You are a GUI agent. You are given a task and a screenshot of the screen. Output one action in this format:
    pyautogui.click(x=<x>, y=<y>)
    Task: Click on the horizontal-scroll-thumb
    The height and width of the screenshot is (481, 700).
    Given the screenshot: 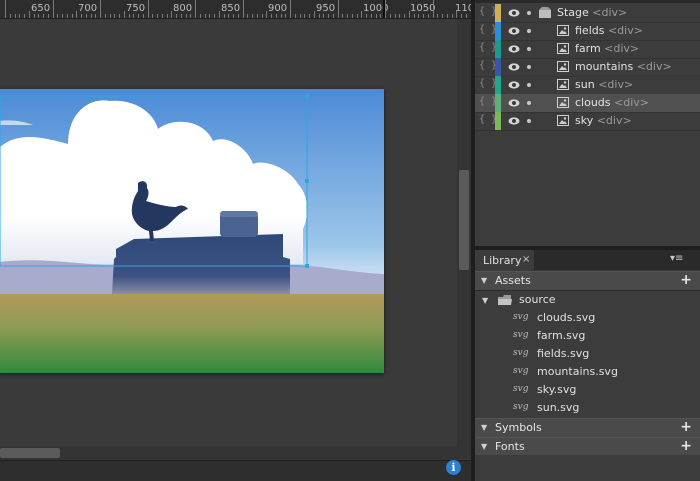 What is the action you would take?
    pyautogui.click(x=30, y=453)
    